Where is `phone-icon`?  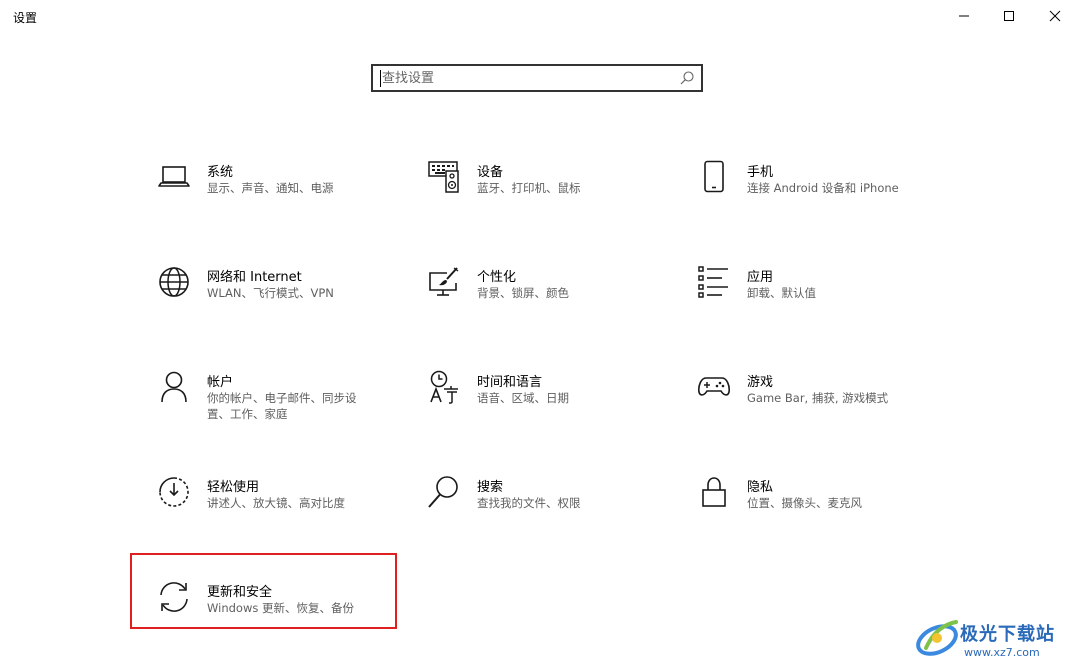 phone-icon is located at coordinates (714, 176).